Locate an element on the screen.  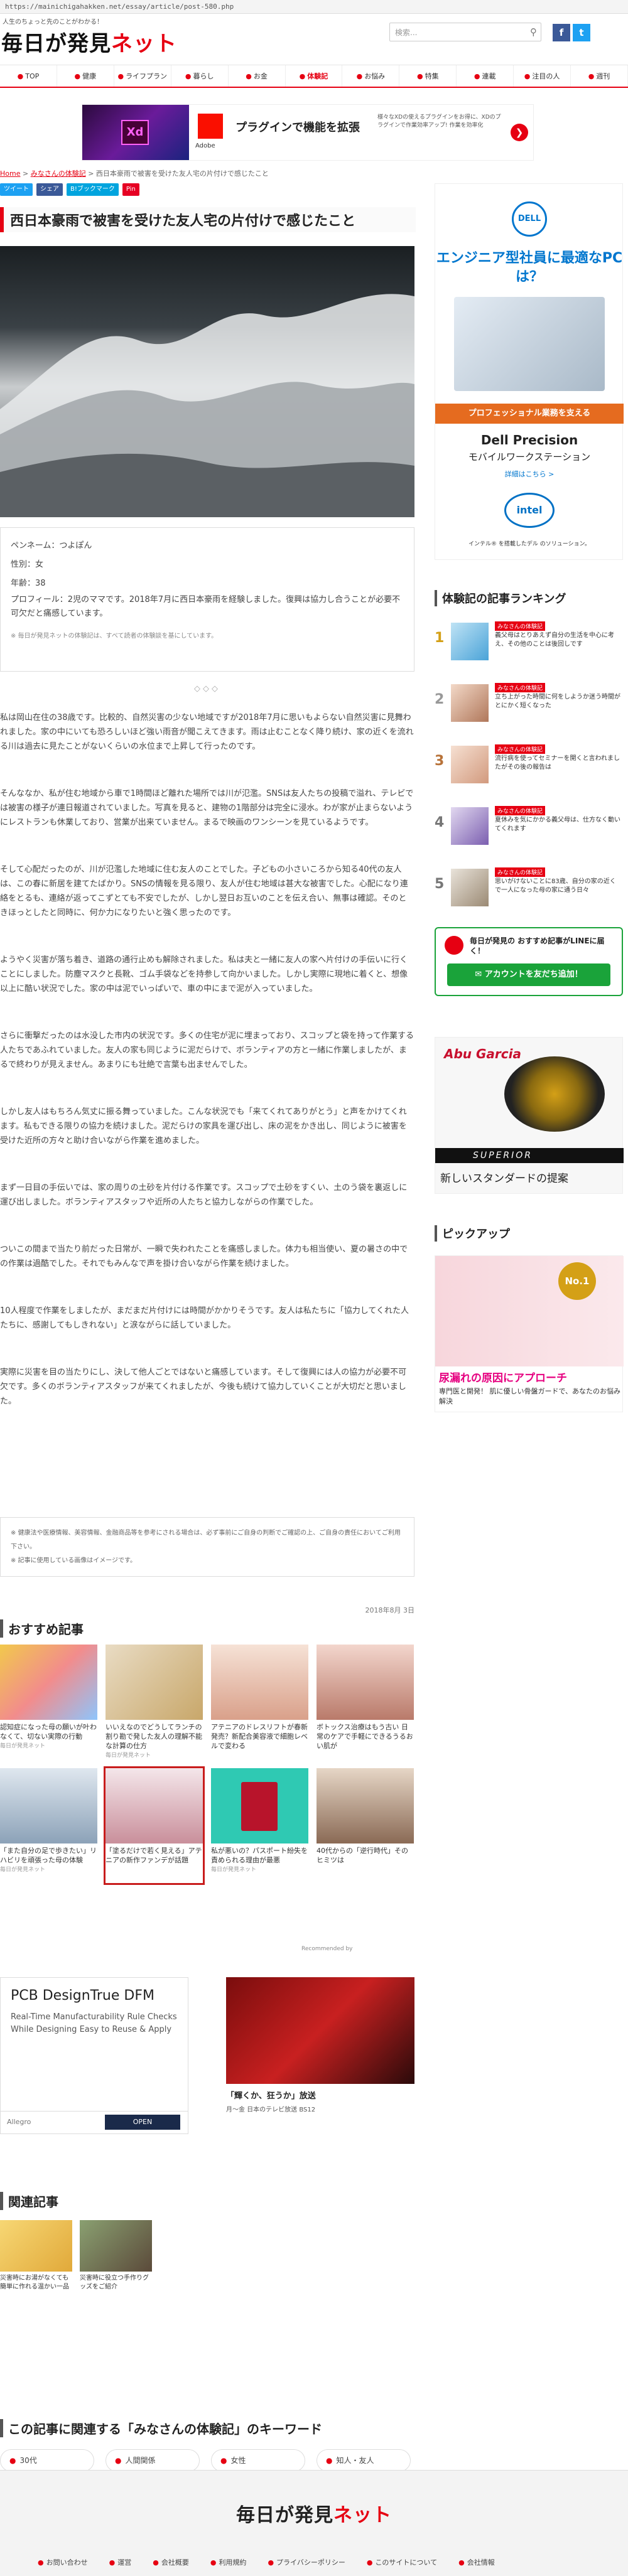
nav-item-health: ● 健康 is located at coordinates (86, 76).